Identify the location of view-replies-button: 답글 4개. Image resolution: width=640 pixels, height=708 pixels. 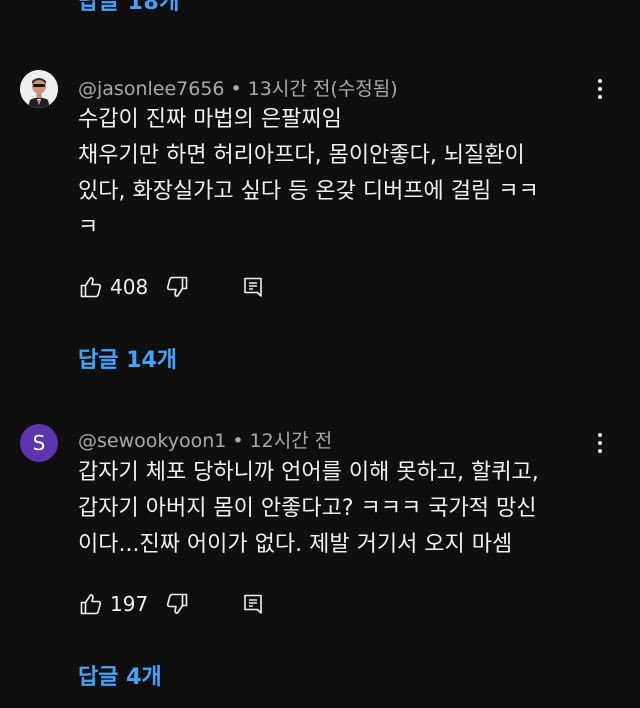
(120, 675).